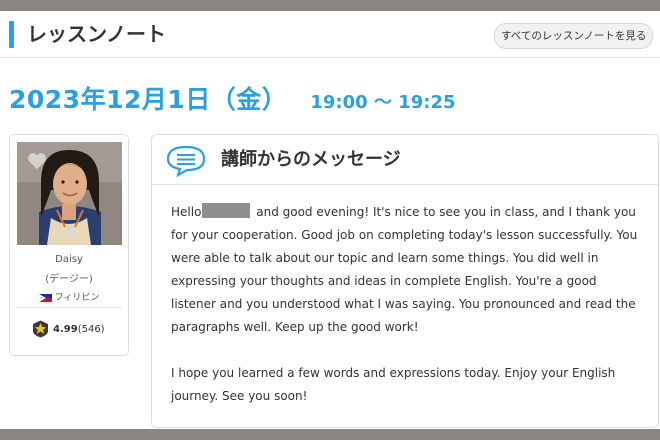 The height and width of the screenshot is (440, 660). I want to click on tutor-country: フィリピン, so click(69, 296).